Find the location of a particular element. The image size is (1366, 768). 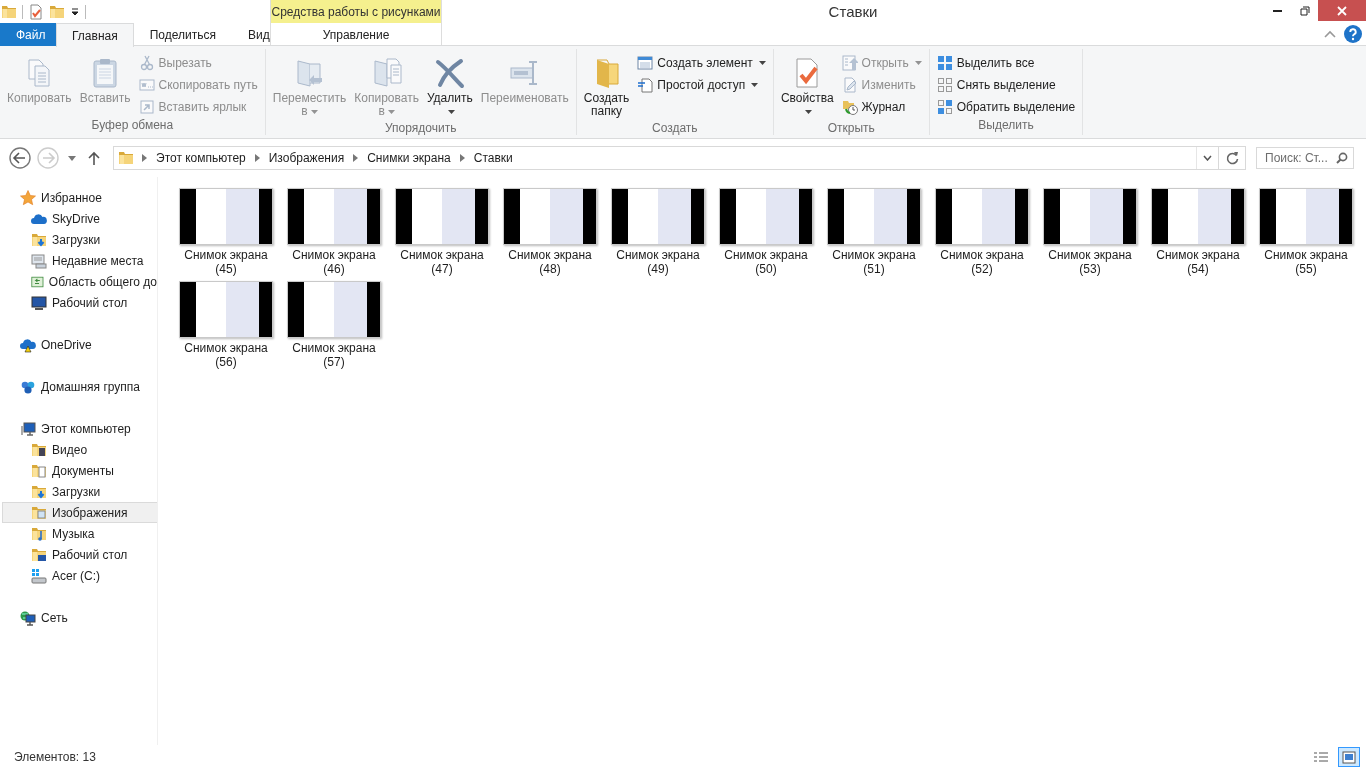

navigation-pane-item: Этот компьютер is located at coordinates (79, 428).